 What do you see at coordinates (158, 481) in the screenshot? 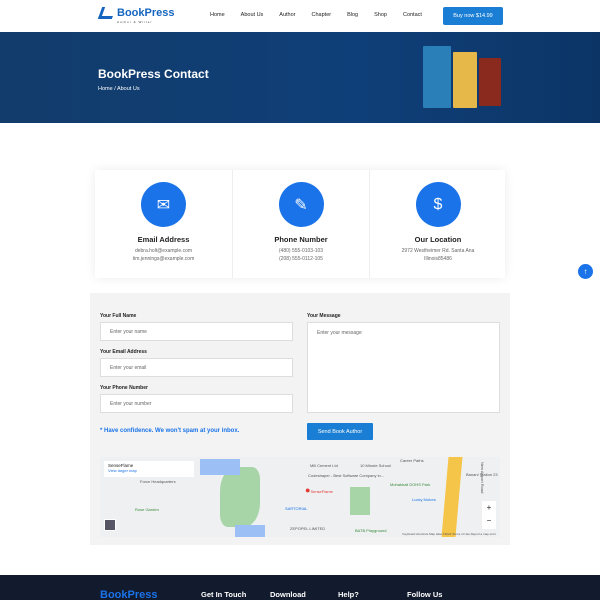
I see `map-label: Force Headquarters` at bounding box center [158, 481].